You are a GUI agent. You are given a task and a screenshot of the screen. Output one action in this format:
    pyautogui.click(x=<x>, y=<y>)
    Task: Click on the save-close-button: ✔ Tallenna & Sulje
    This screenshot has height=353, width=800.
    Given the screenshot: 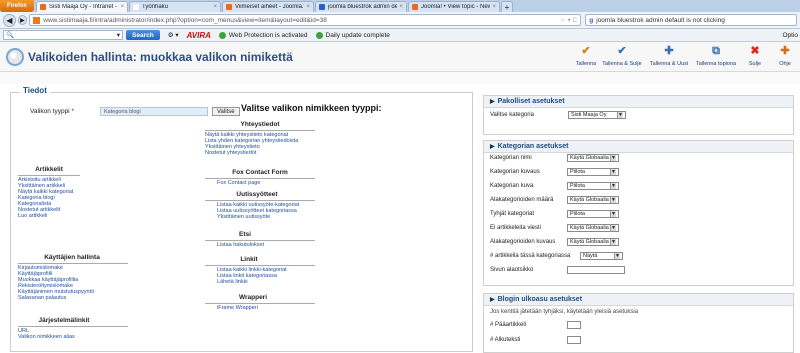 What is the action you would take?
    pyautogui.click(x=622, y=56)
    